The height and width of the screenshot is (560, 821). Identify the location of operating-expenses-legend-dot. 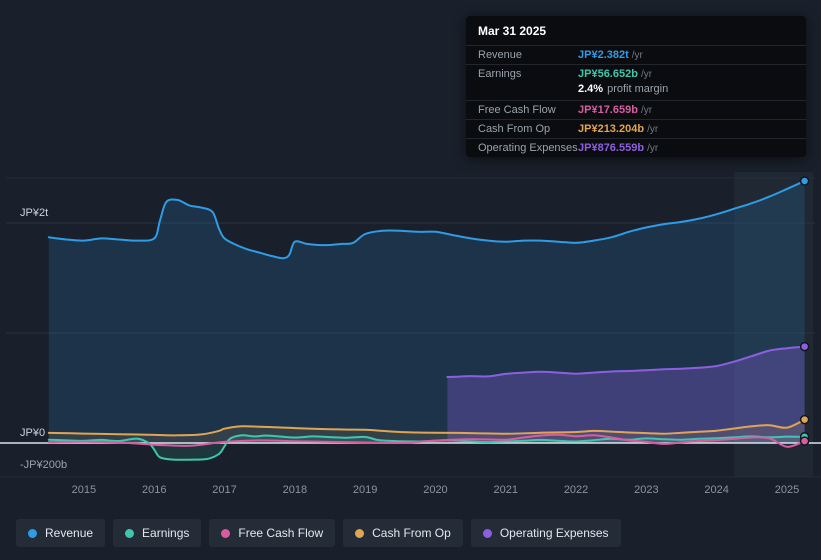
(487, 533).